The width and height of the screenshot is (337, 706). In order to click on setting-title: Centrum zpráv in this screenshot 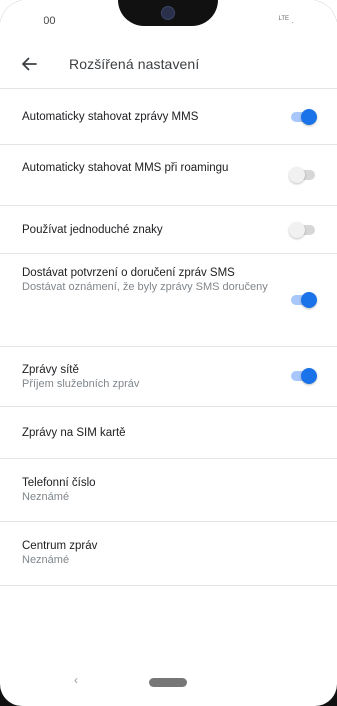, I will do `click(60, 546)`.